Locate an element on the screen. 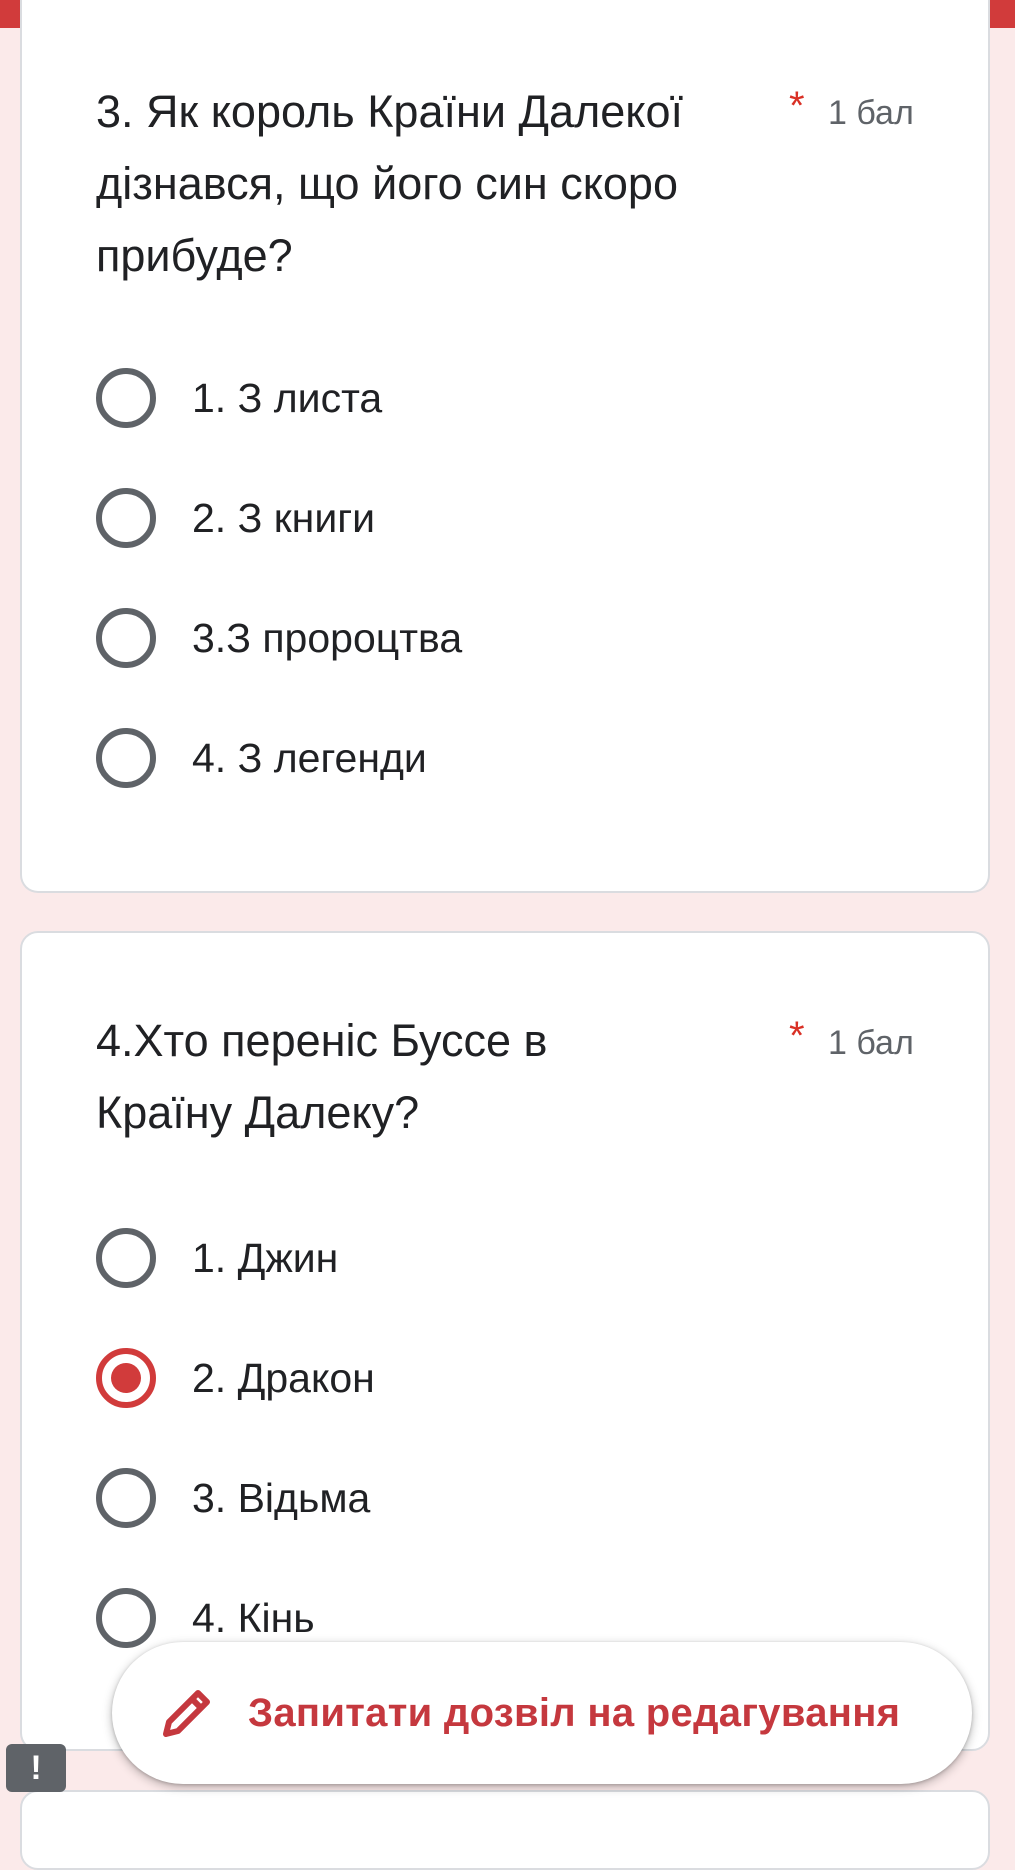 This screenshot has height=1870, width=1015. option-4: 4. З легенди is located at coordinates (261, 758).